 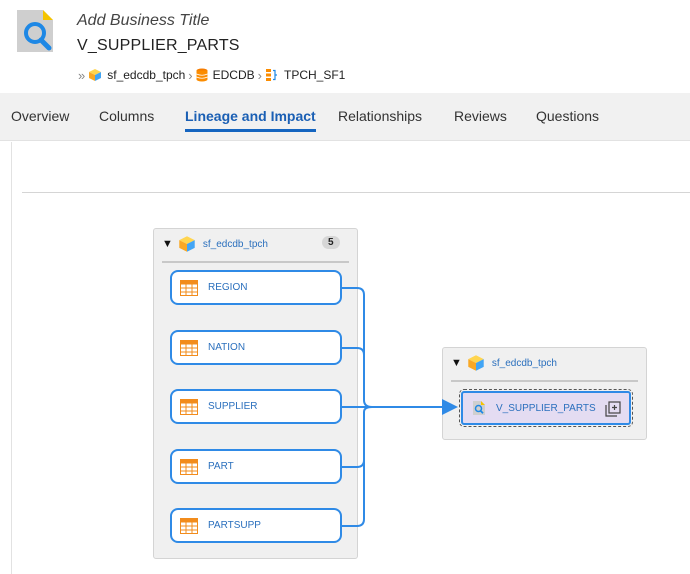 I want to click on node-label: SUPPLIER, so click(x=233, y=406).